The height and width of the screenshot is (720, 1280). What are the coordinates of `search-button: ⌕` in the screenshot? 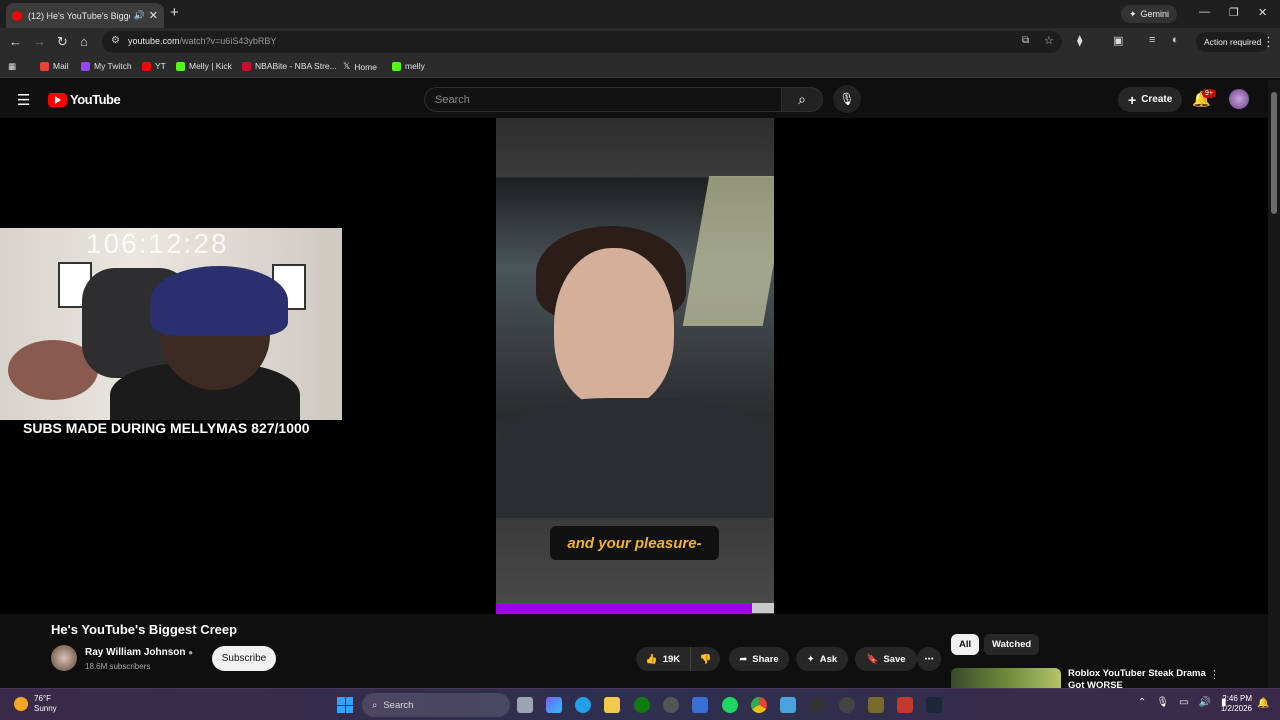 It's located at (802, 99).